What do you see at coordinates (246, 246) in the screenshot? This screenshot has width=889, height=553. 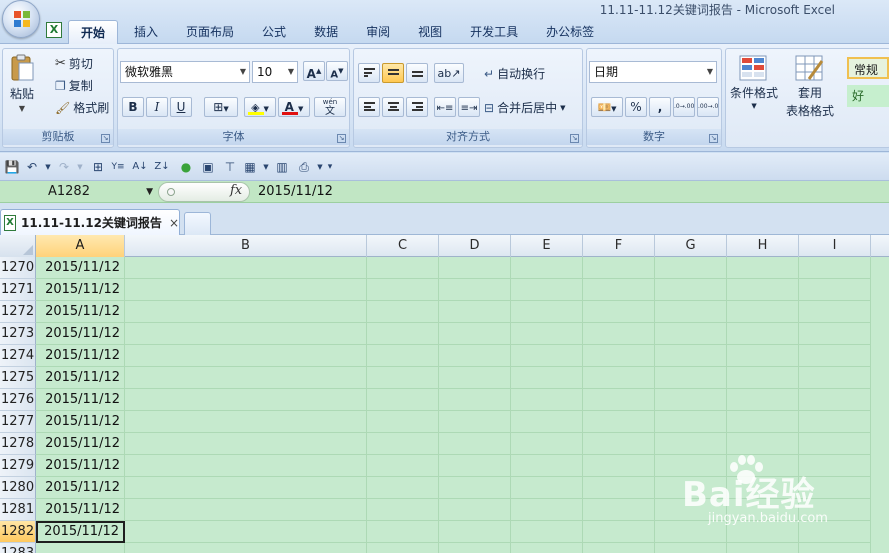 I see `column-header: B` at bounding box center [246, 246].